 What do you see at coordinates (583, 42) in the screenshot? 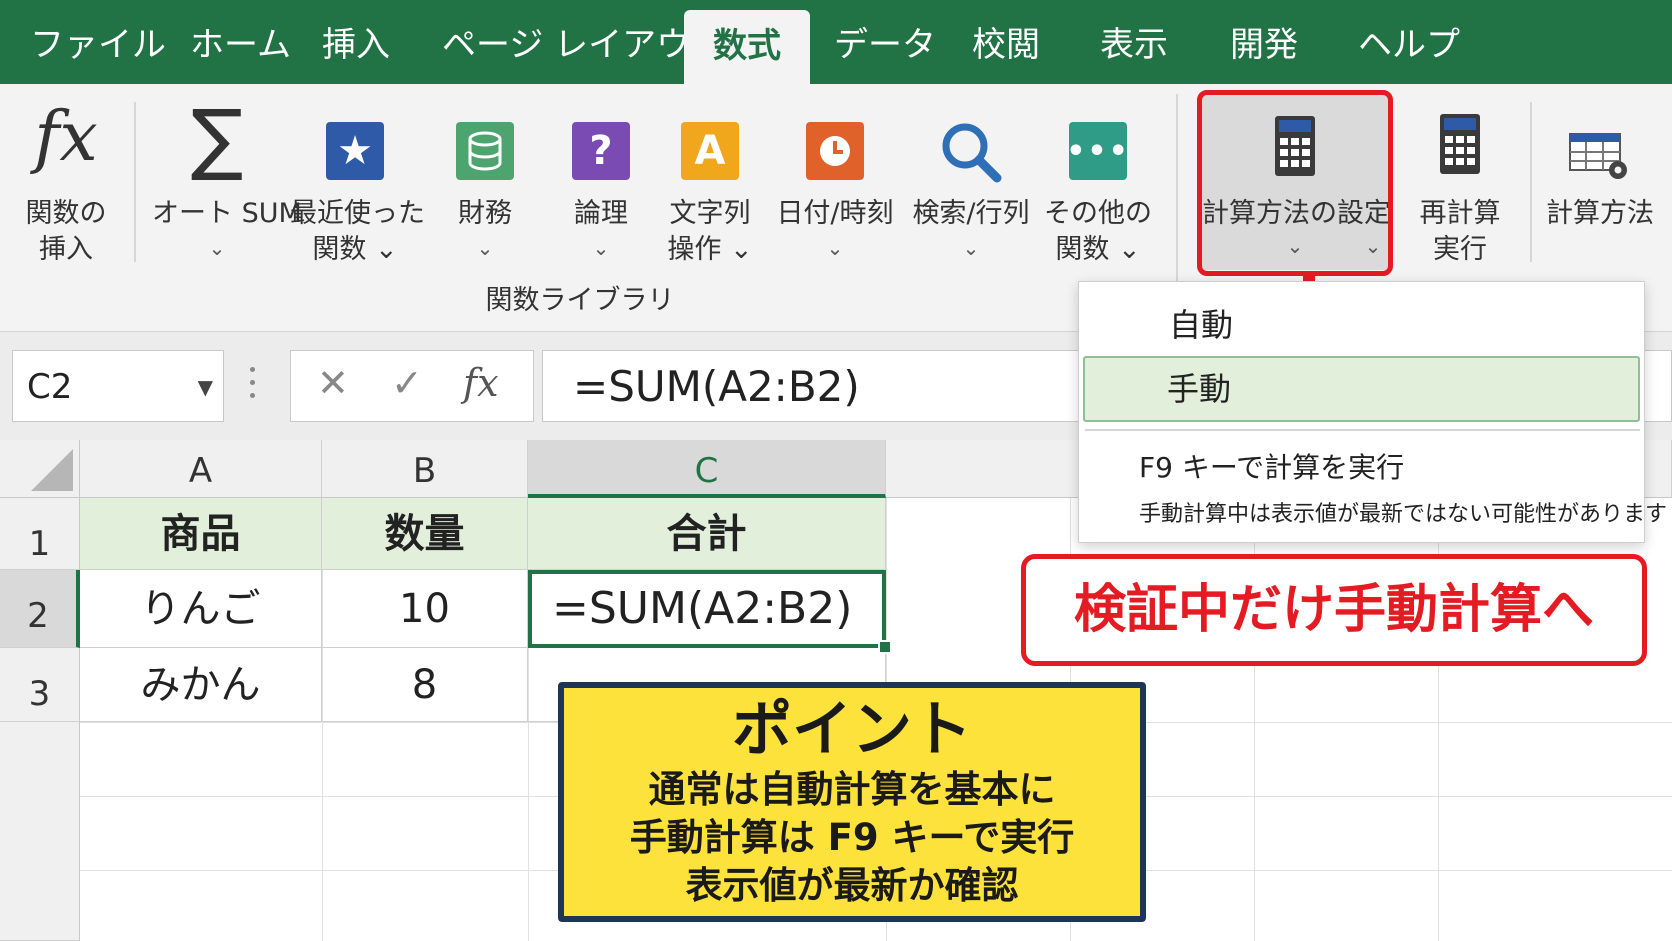
I see `tab-page-layout: ページ レイアウト` at bounding box center [583, 42].